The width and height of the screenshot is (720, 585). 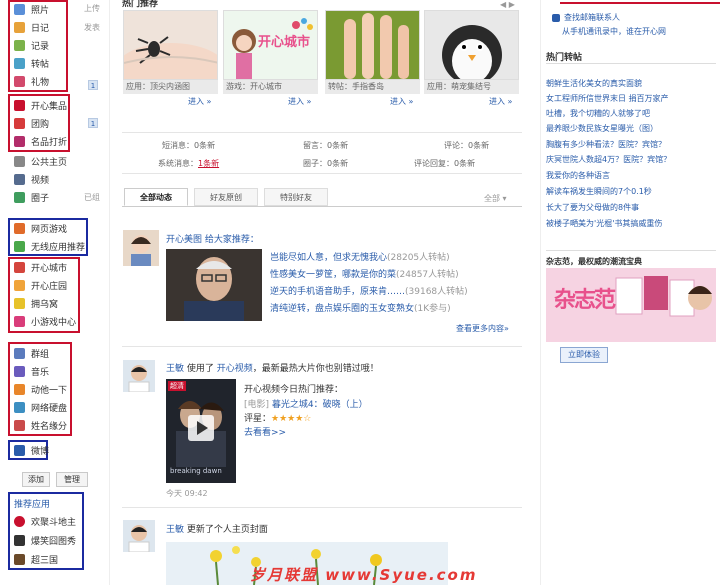 I want to click on hot-repost-4: 最养眼少数民族女星曝光（图）, so click(x=602, y=128).